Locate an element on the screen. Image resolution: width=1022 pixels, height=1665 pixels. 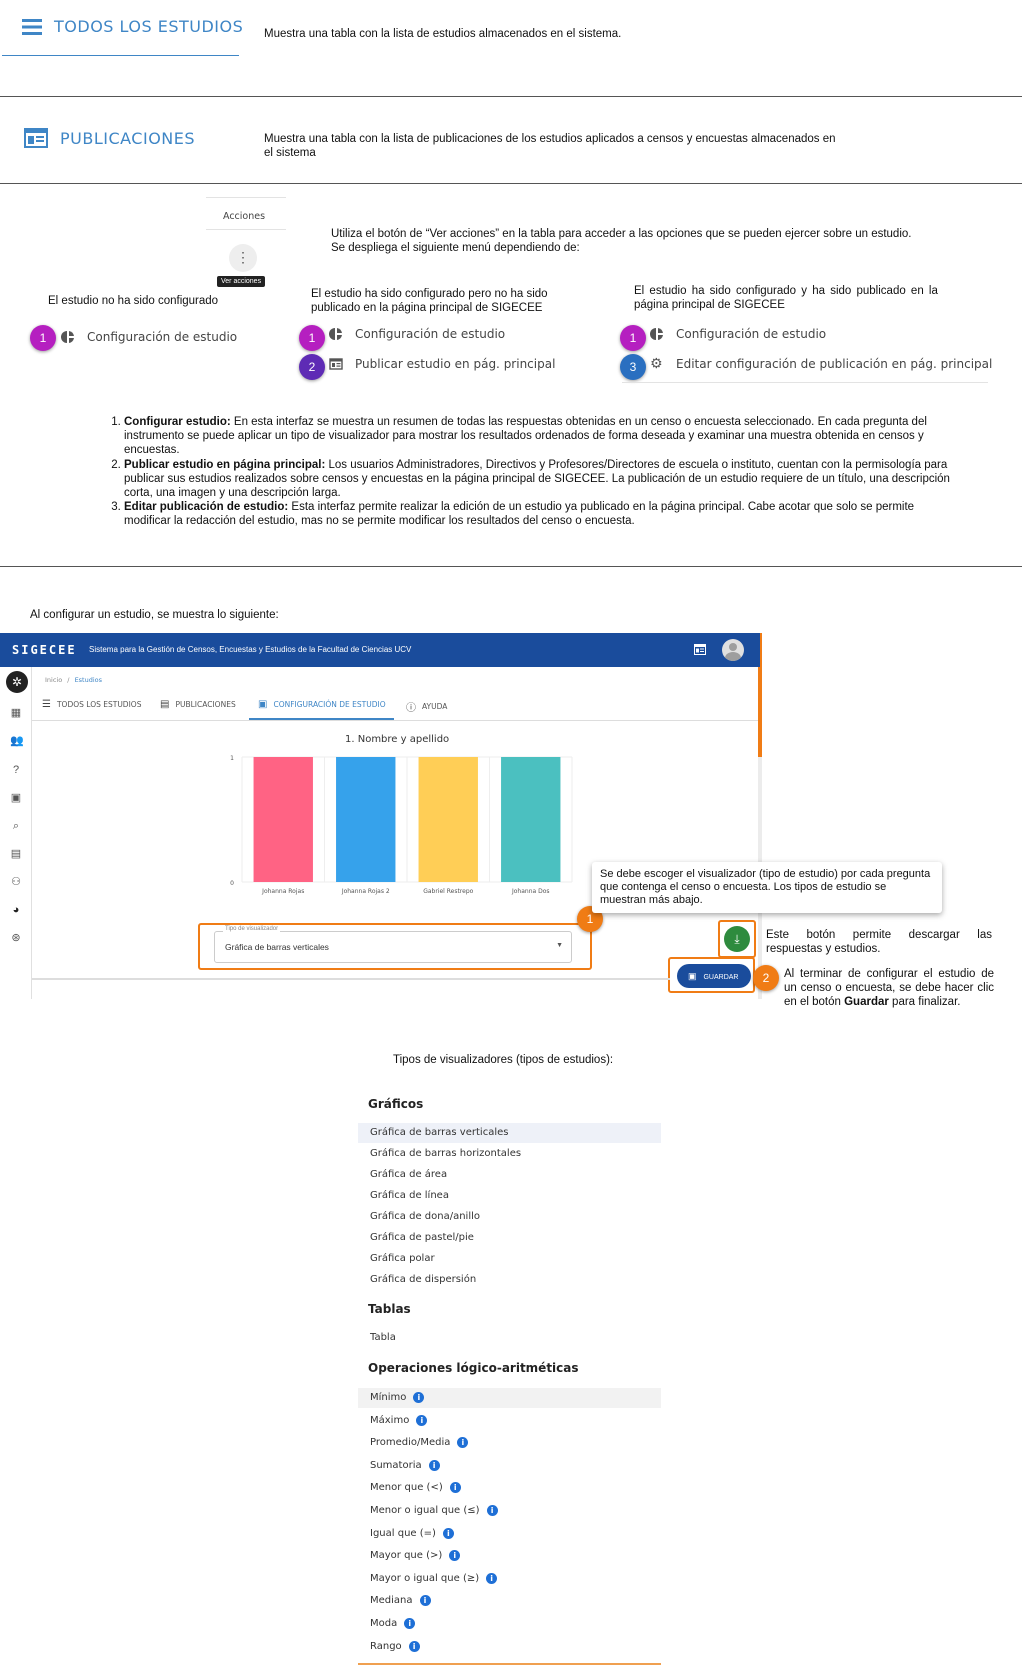
publications-icon: ▤ is located at coordinates (165, 704).